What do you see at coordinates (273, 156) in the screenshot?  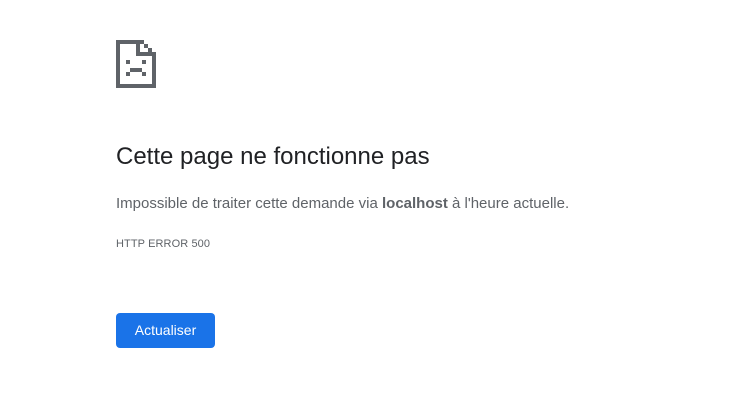 I see `page-title: Cette page ne fonctionne pas` at bounding box center [273, 156].